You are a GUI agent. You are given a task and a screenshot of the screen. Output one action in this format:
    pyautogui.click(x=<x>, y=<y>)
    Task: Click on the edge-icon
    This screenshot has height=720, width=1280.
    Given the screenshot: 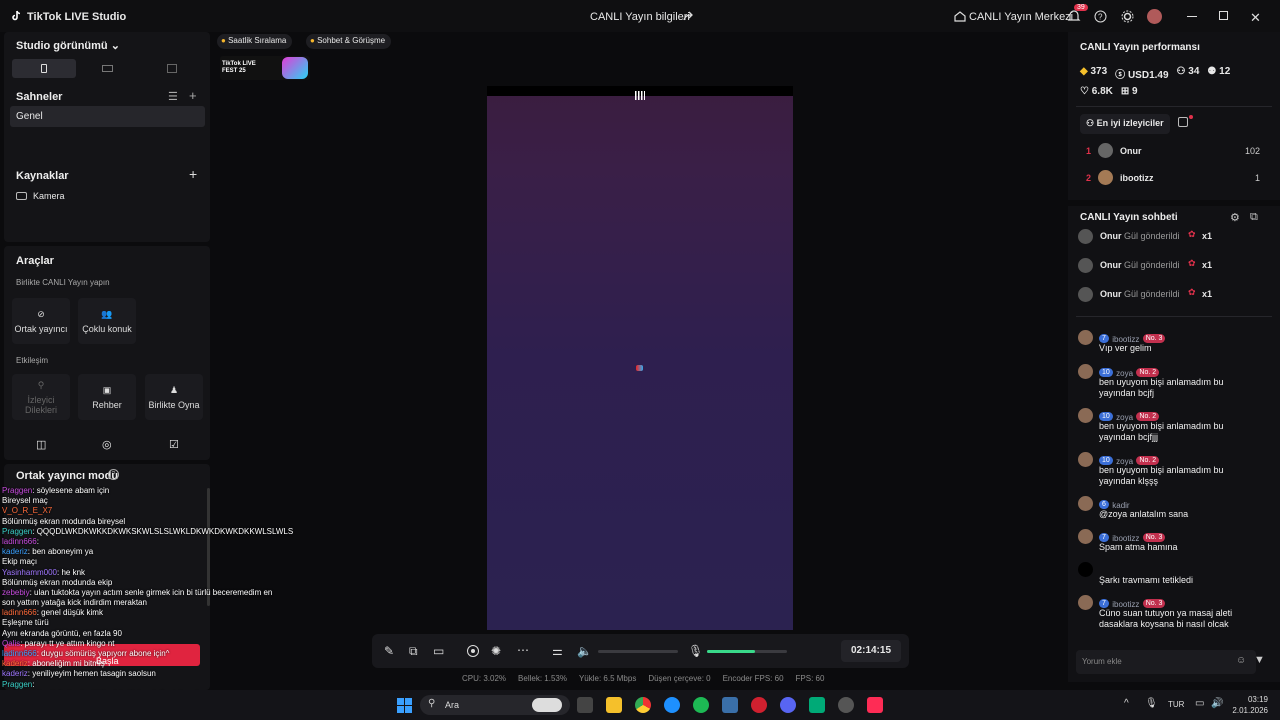 What is the action you would take?
    pyautogui.click(x=672, y=705)
    